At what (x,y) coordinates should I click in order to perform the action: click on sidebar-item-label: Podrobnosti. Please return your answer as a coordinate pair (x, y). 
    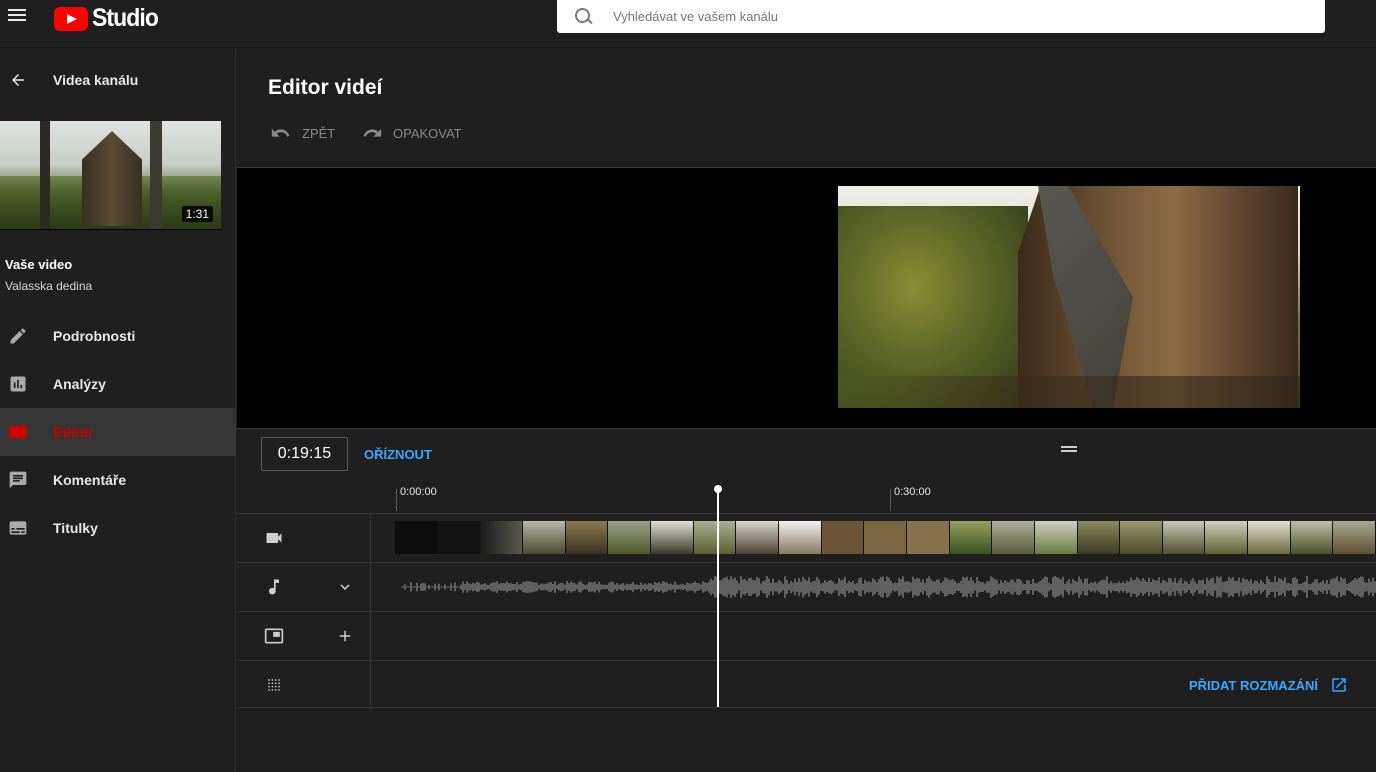
    Looking at the image, I should click on (94, 336).